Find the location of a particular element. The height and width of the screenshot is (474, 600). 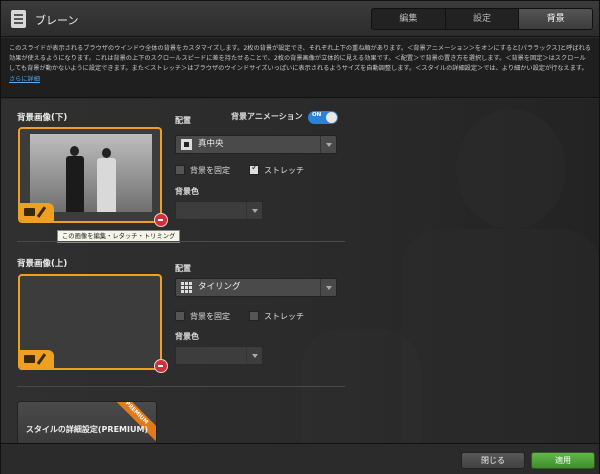

apply-button: 適用 is located at coordinates (563, 460).